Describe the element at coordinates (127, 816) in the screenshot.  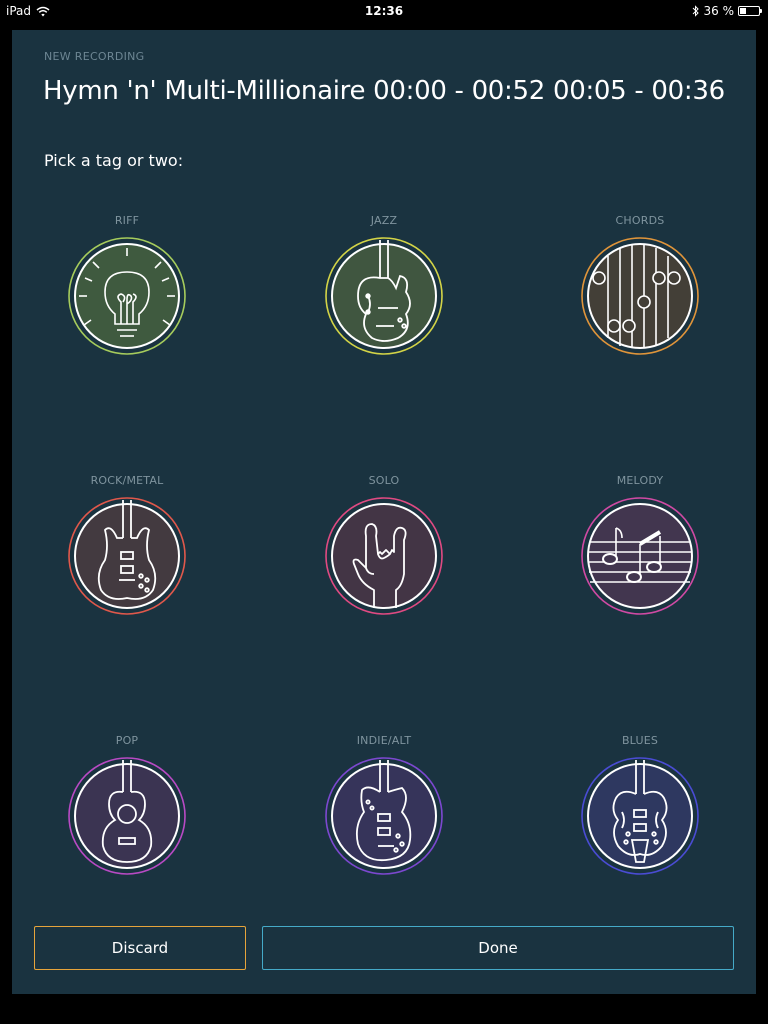
I see `acoustic-guitar-icon` at that location.